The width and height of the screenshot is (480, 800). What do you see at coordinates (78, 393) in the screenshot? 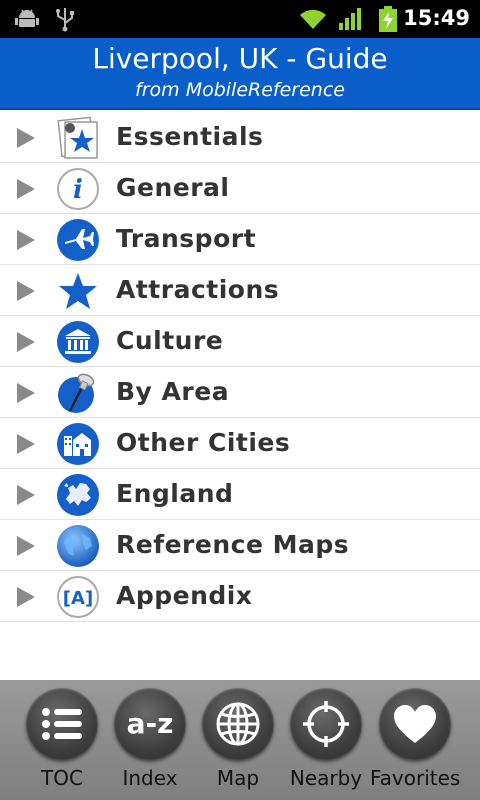
I see `pushpin-icon` at bounding box center [78, 393].